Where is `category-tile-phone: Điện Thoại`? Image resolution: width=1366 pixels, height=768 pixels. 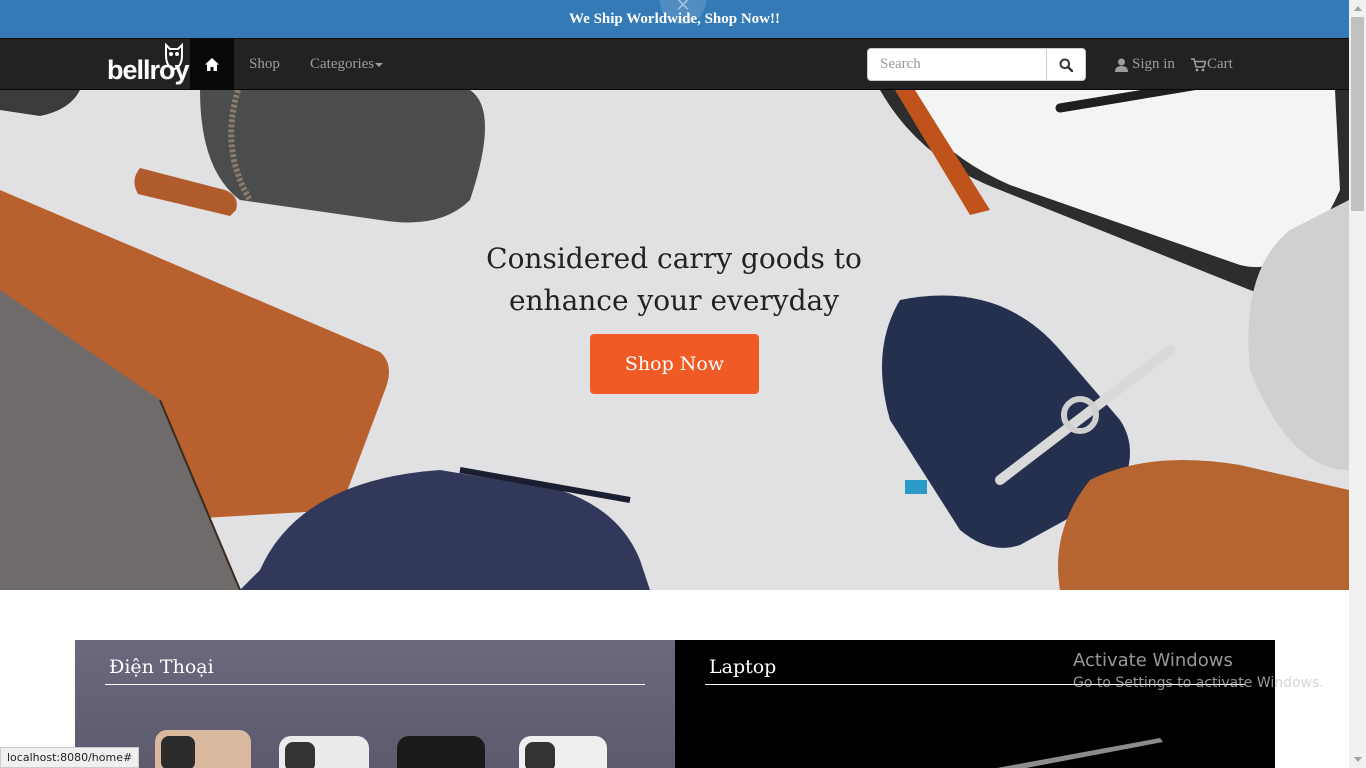 category-tile-phone: Điện Thoại is located at coordinates (375, 704).